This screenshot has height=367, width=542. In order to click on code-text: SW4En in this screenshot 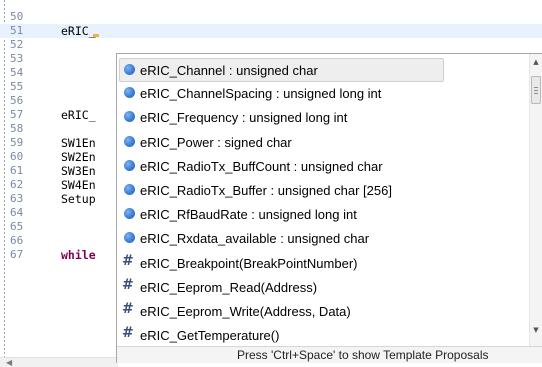, I will do `click(78, 185)`.